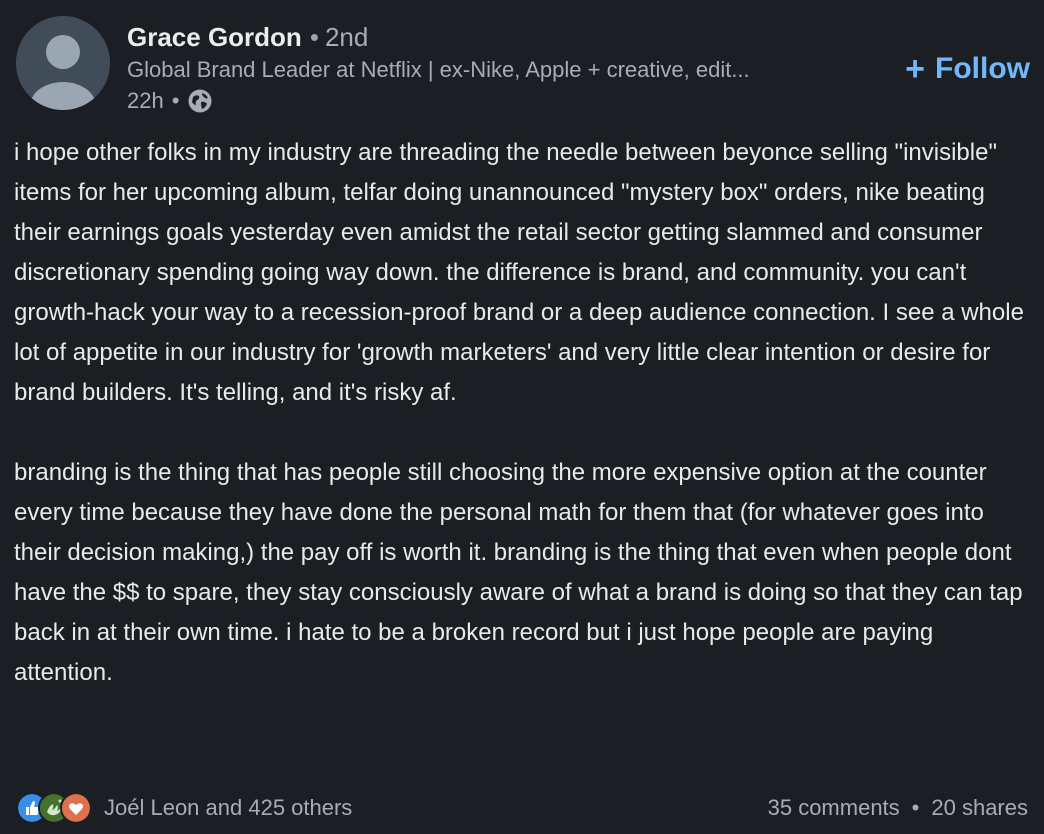 The image size is (1044, 834). I want to click on reactions-summary: Joél Leon and 425 others, so click(184, 808).